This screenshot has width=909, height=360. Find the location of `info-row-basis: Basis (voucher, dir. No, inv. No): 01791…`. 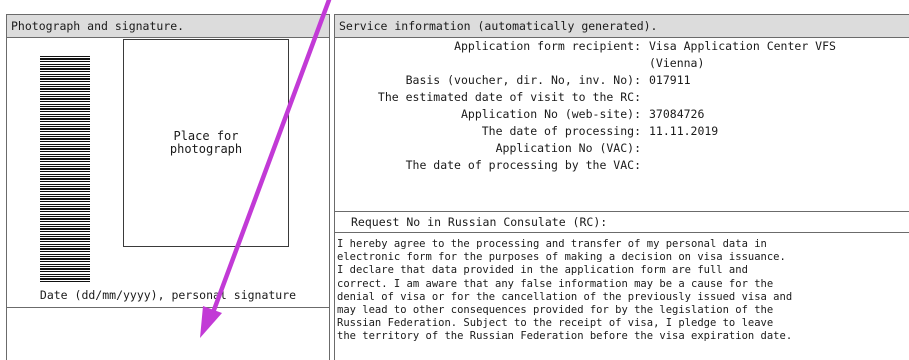

info-row-basis: Basis (voucher, dir. No, inv. No): 01791… is located at coordinates (622, 80).